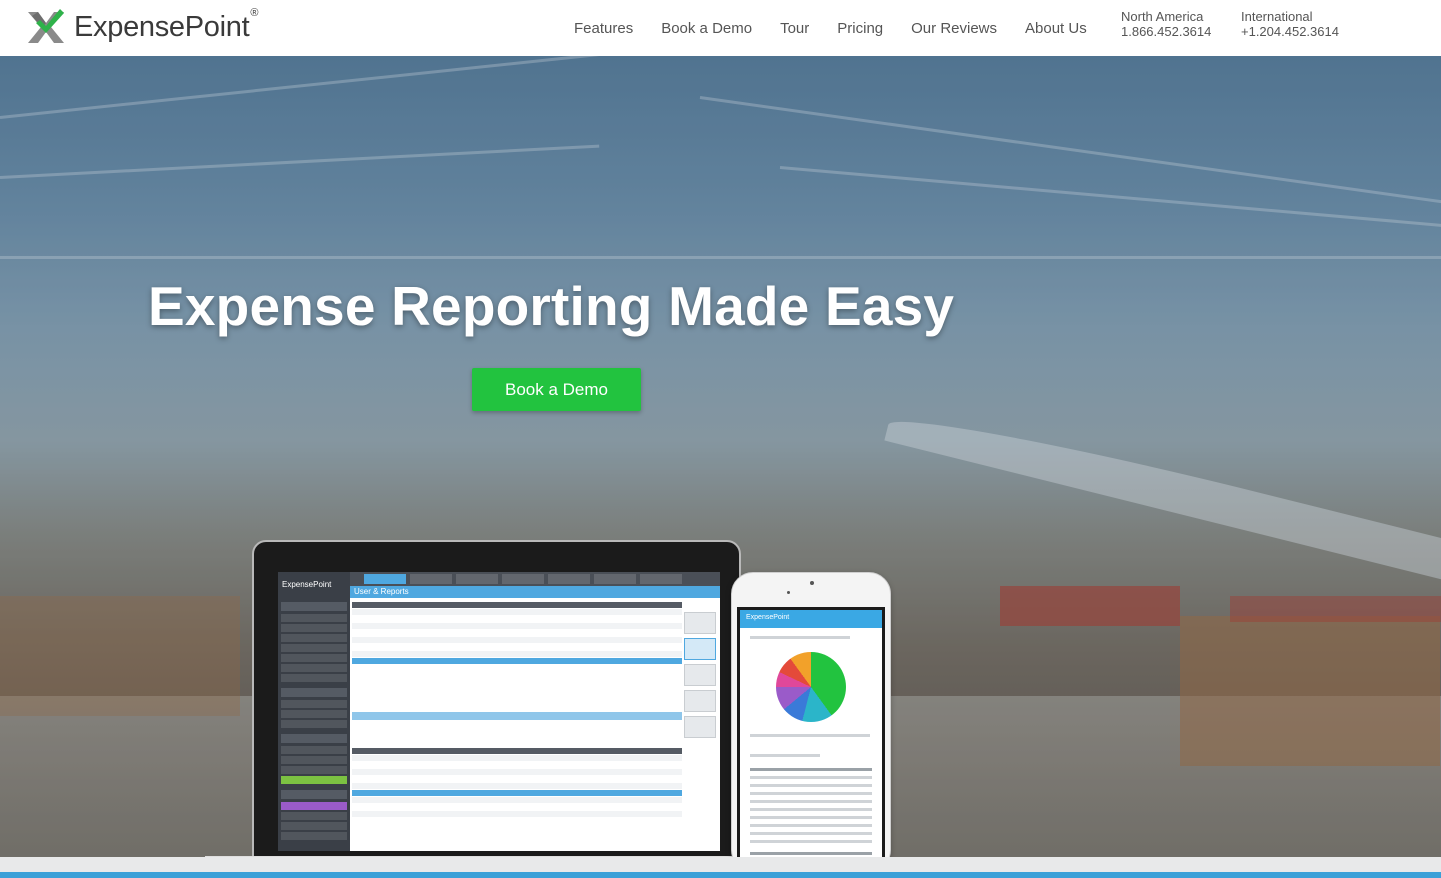 This screenshot has height=878, width=1441. What do you see at coordinates (46, 26) in the screenshot?
I see `expensepoint-logo-mark-icon` at bounding box center [46, 26].